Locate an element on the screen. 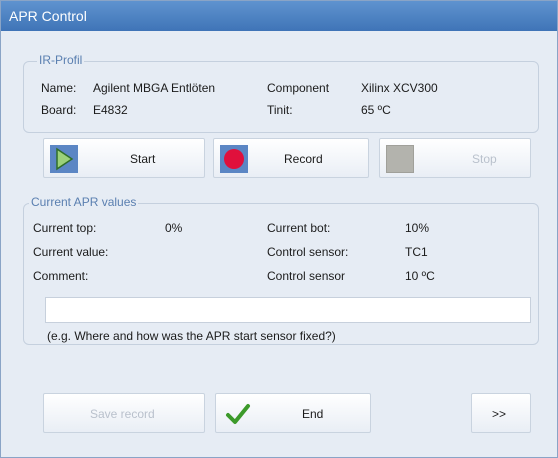 The height and width of the screenshot is (458, 558). record-button: Record is located at coordinates (291, 158).